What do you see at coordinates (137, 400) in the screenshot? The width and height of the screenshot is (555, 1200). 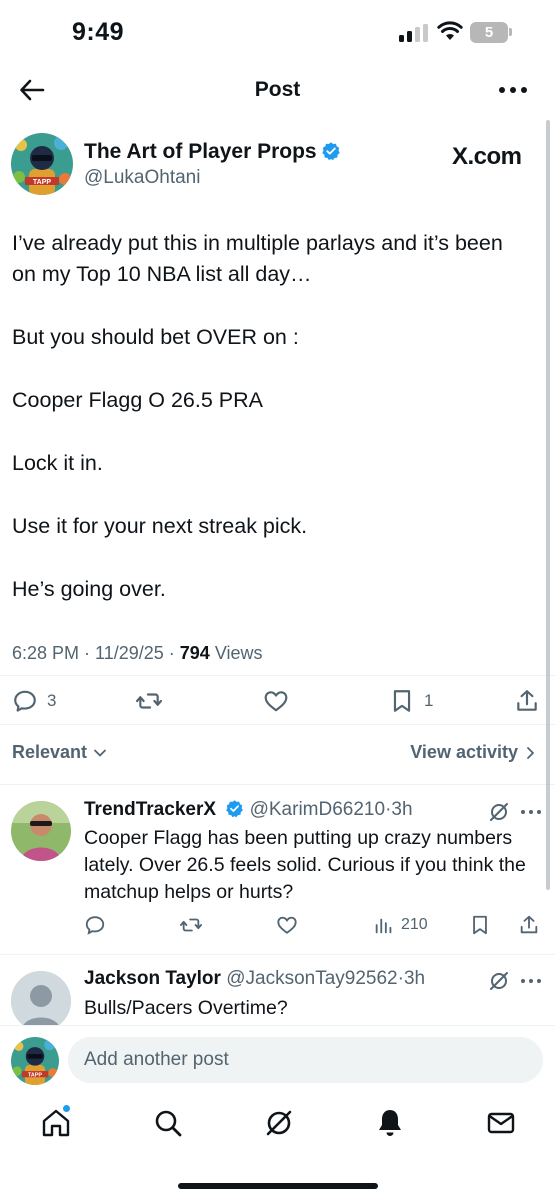 I see `post-paragraph: Cooper Flagg O 26.5 PRA` at bounding box center [137, 400].